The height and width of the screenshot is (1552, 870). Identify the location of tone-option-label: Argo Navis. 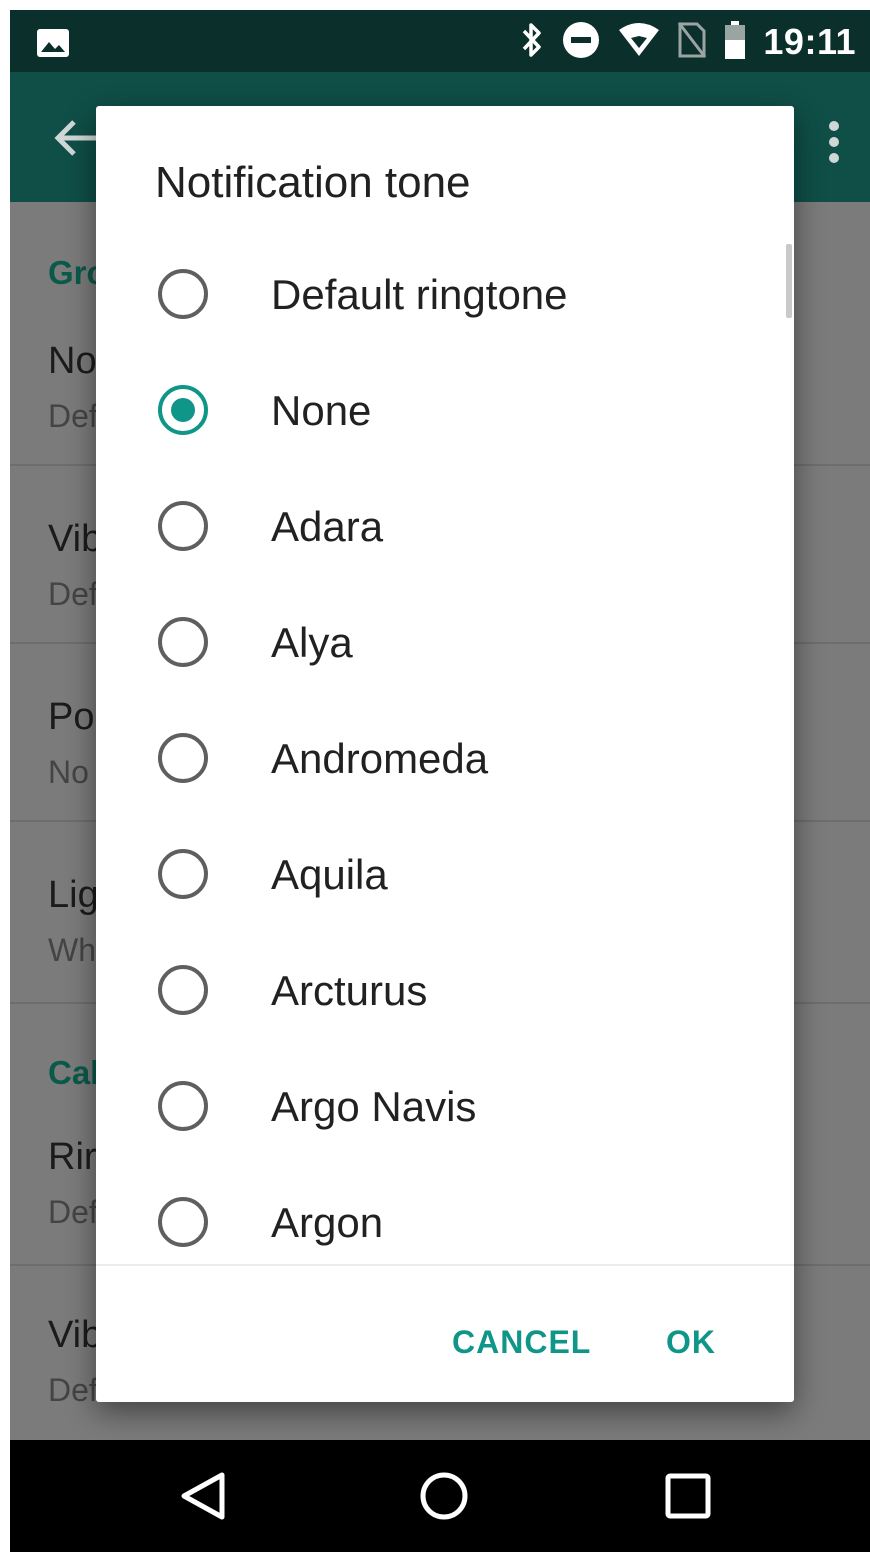
(374, 1106).